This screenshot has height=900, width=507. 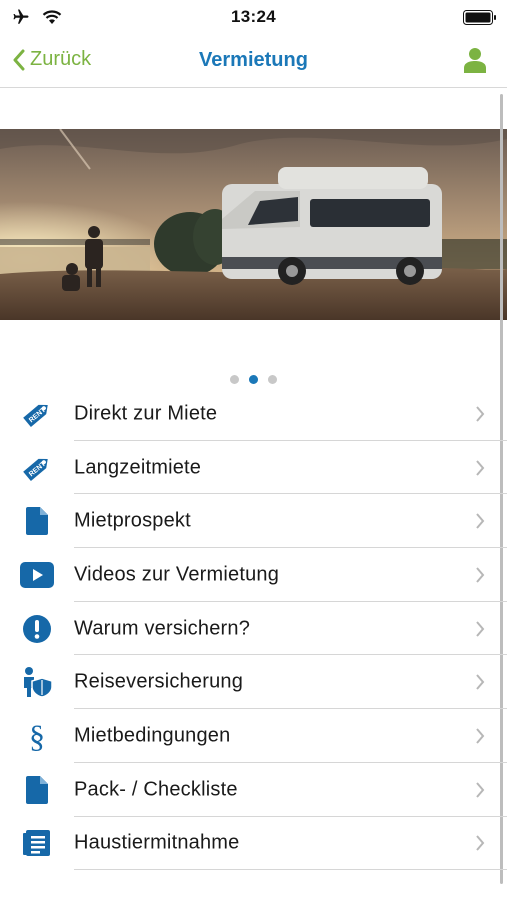 I want to click on status-time: 13:24, so click(x=253, y=16).